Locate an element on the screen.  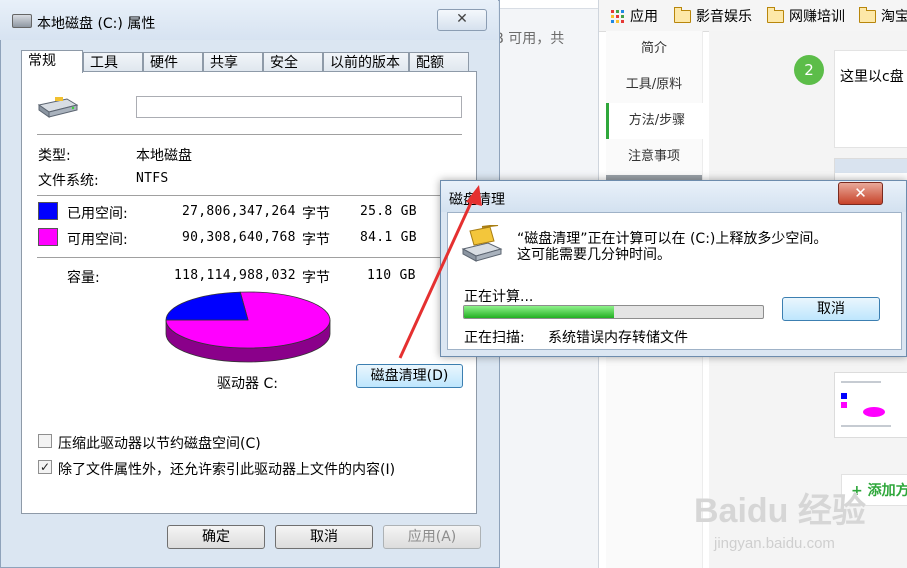
tab-general: 常规 is located at coordinates (52, 61).